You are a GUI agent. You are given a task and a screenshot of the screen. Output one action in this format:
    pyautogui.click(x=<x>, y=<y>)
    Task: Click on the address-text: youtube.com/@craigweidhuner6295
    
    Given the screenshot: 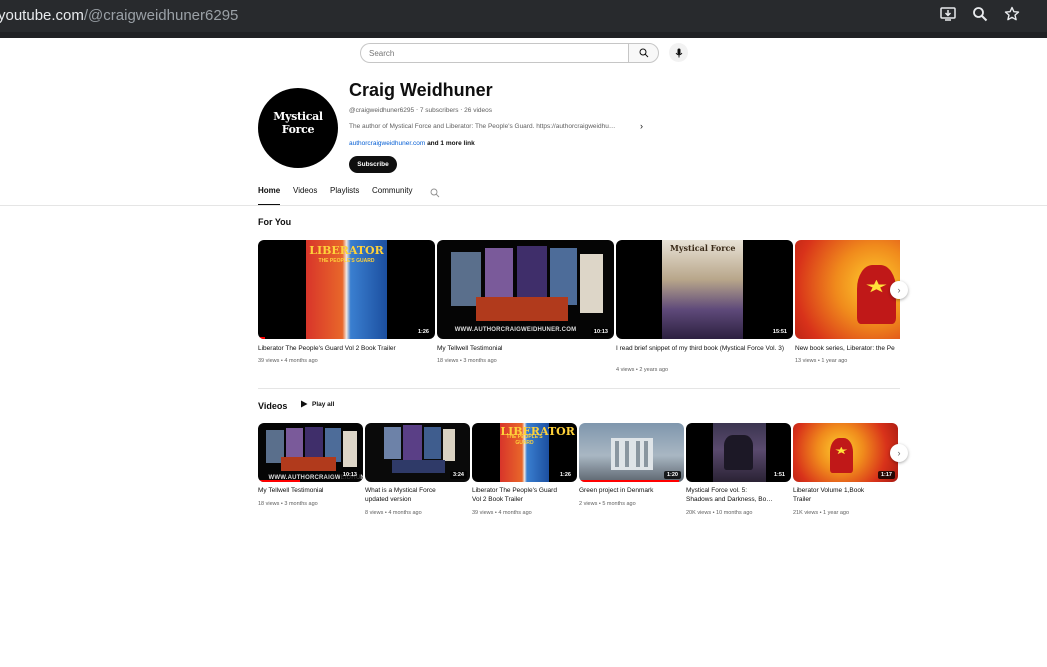 What is the action you would take?
    pyautogui.click(x=119, y=15)
    